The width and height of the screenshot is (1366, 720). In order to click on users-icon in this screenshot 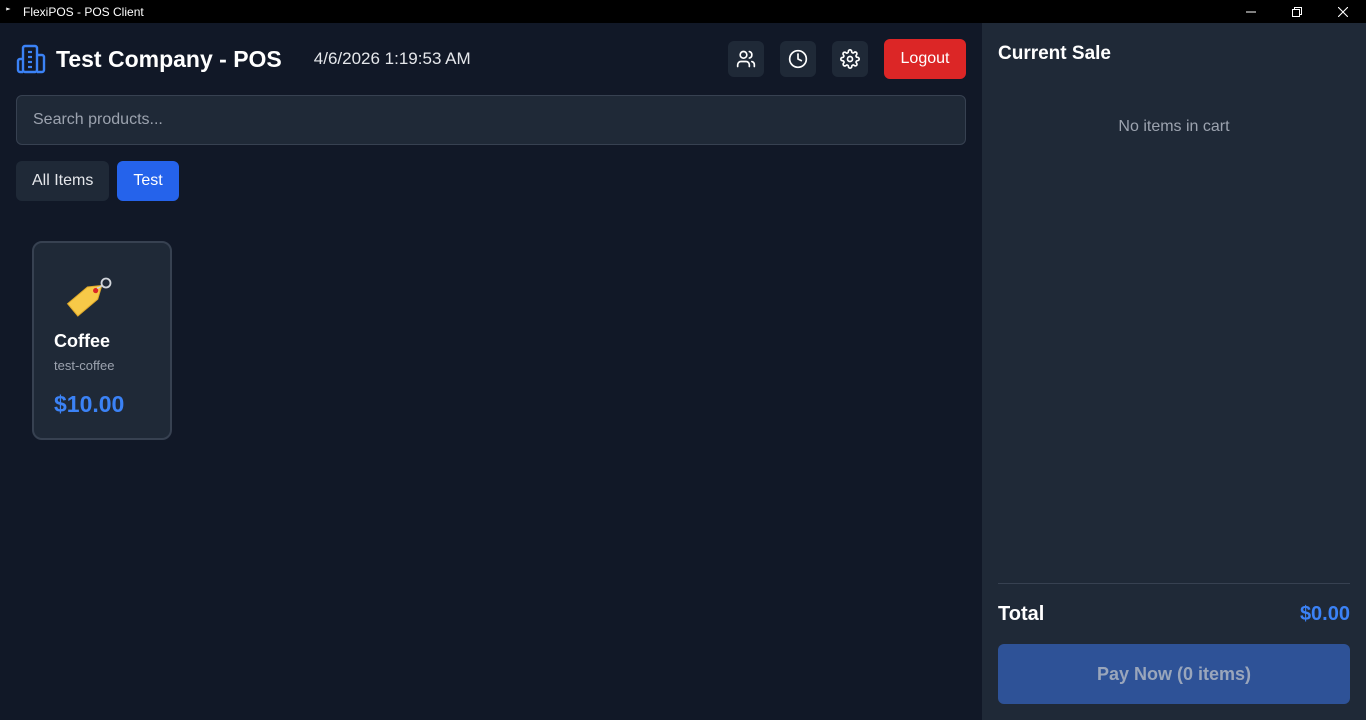, I will do `click(746, 59)`.